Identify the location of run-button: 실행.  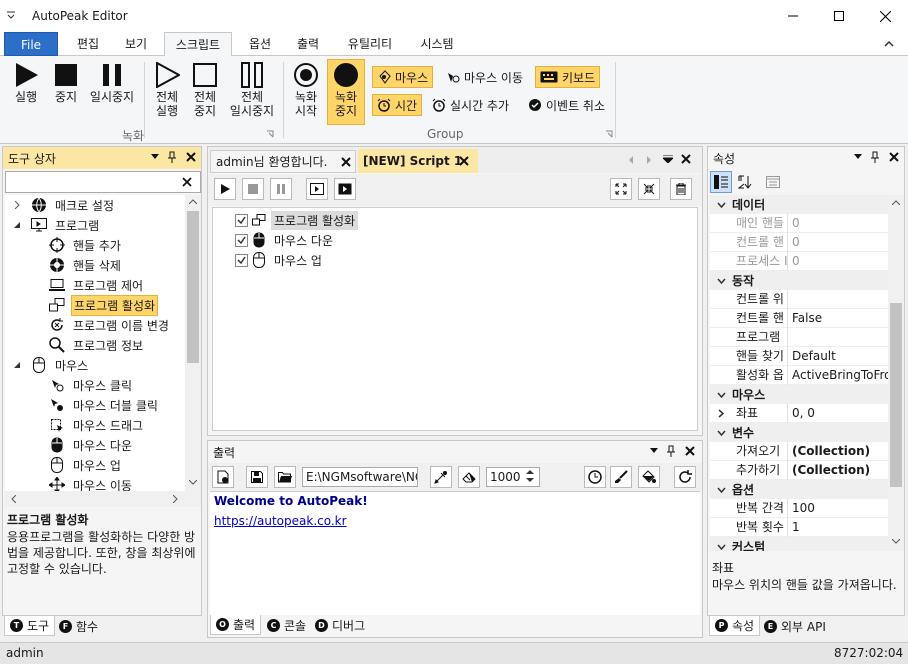
(26, 82).